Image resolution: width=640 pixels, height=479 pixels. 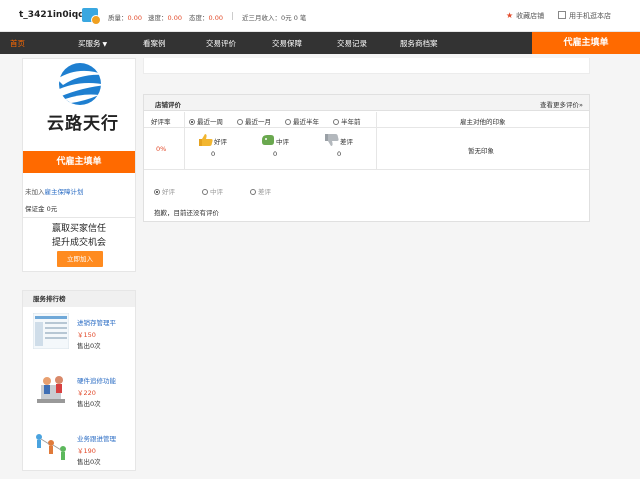 What do you see at coordinates (78, 236) in the screenshot?
I see `join-slogan: 赢取买家信任 提升成交机会` at bounding box center [78, 236].